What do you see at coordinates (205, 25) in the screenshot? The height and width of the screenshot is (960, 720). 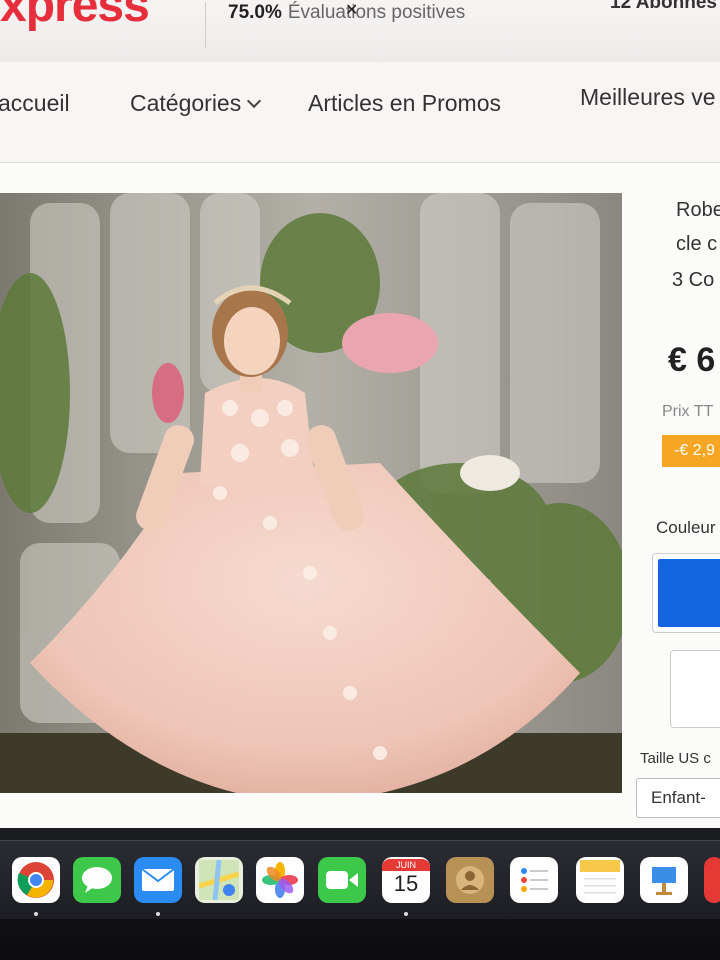 I see `header-divider` at bounding box center [205, 25].